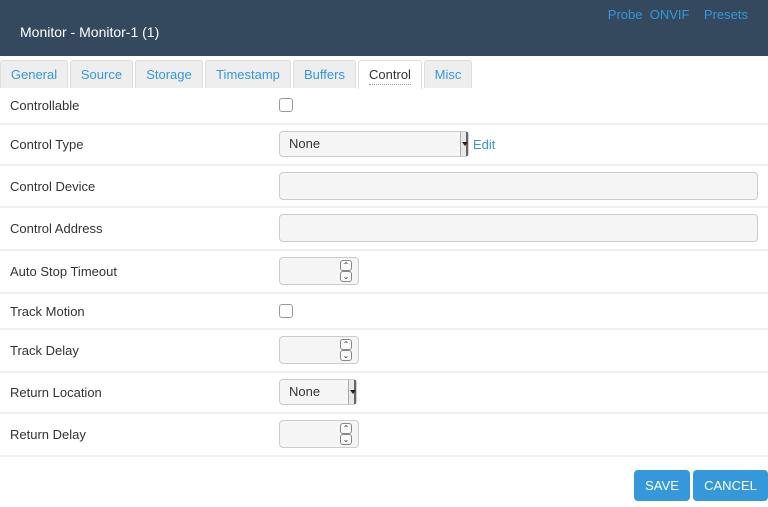 The width and height of the screenshot is (768, 507). What do you see at coordinates (384, 312) in the screenshot?
I see `row-track-motion: Track Motion` at bounding box center [384, 312].